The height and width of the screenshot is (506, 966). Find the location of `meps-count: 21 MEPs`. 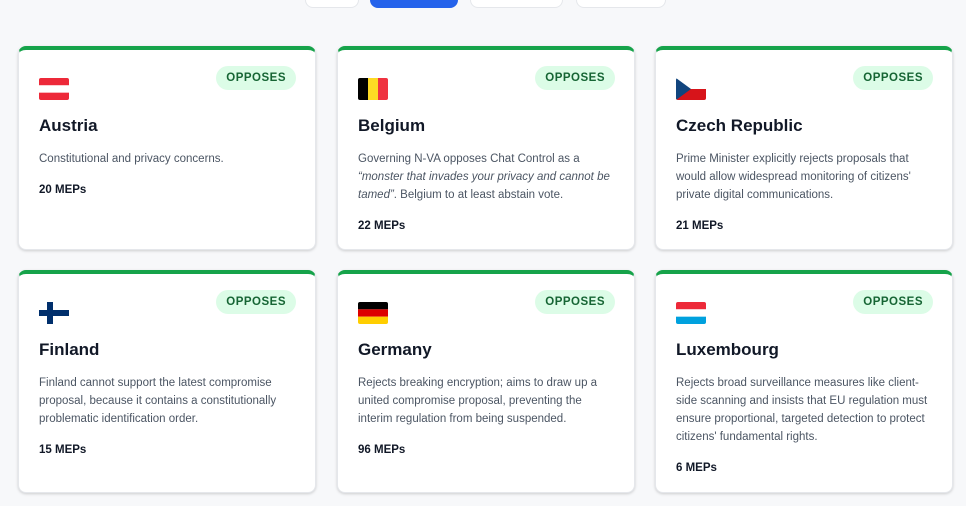

meps-count: 21 MEPs is located at coordinates (700, 226).